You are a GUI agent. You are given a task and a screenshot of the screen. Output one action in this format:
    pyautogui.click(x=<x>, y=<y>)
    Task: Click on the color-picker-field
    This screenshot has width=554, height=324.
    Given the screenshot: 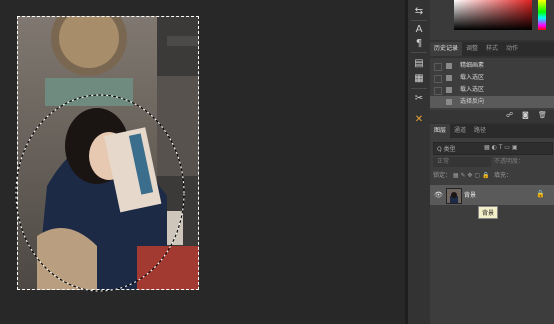 What is the action you would take?
    pyautogui.click(x=493, y=15)
    